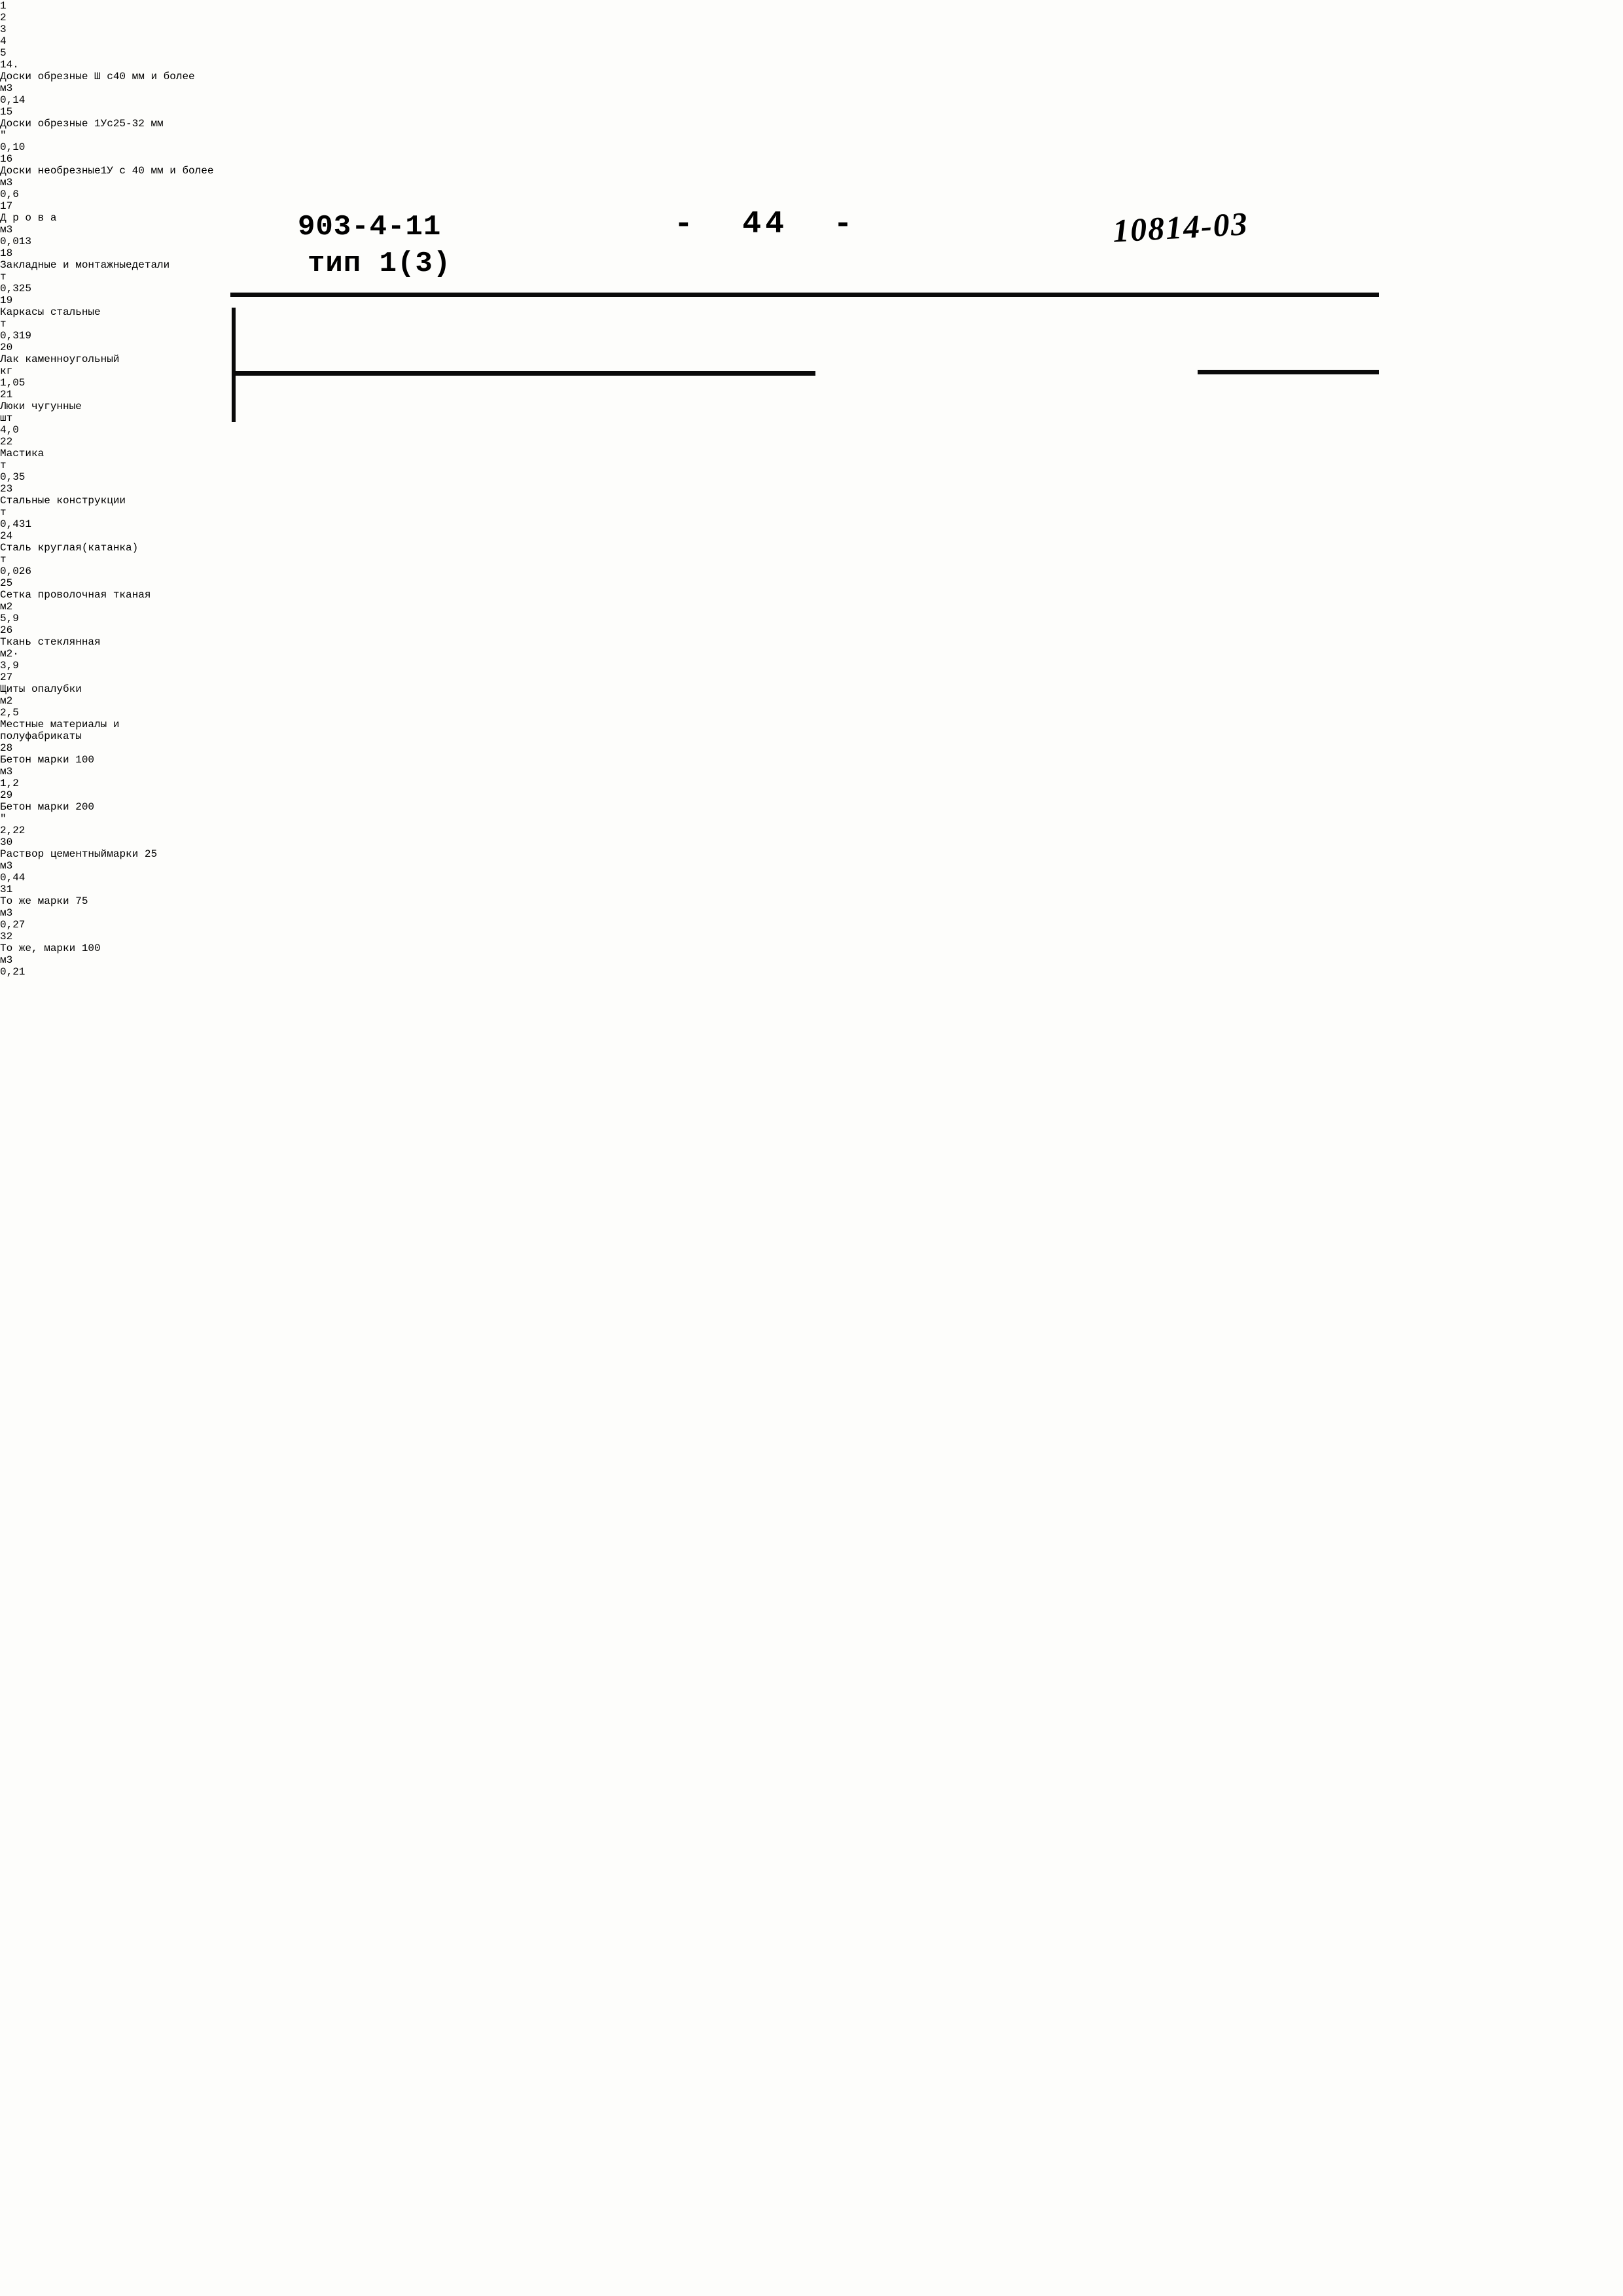 The width and height of the screenshot is (1623, 2296). Describe the element at coordinates (41, 689) in the screenshot. I see `row-material-line1: Щиты опалубки` at that location.